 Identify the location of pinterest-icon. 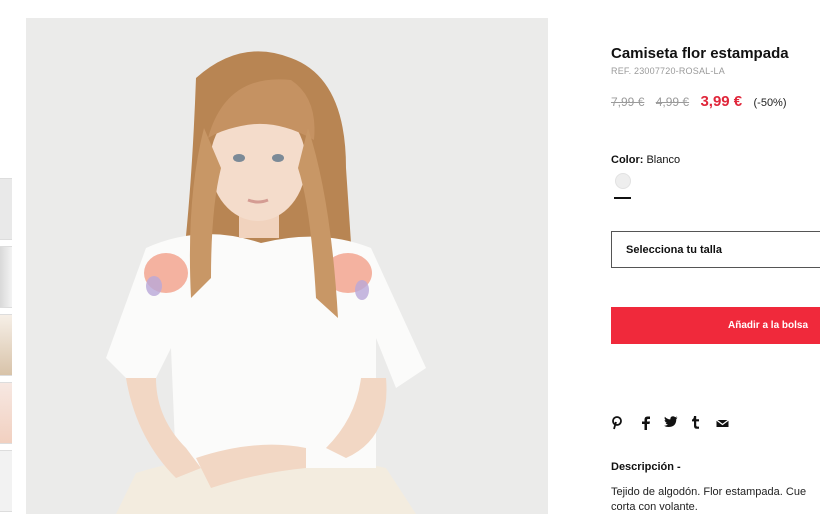
(617, 423).